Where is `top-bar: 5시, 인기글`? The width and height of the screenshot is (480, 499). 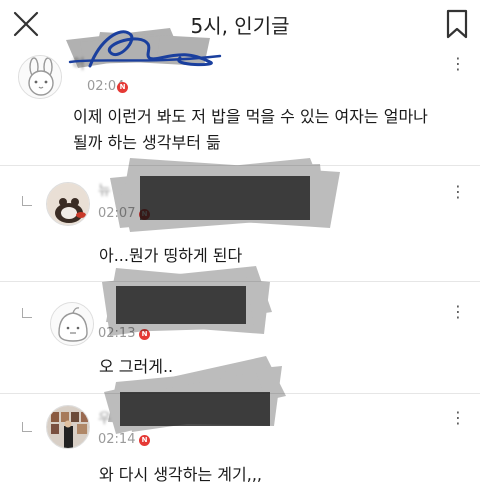
top-bar: 5시, 인기글 is located at coordinates (240, 24).